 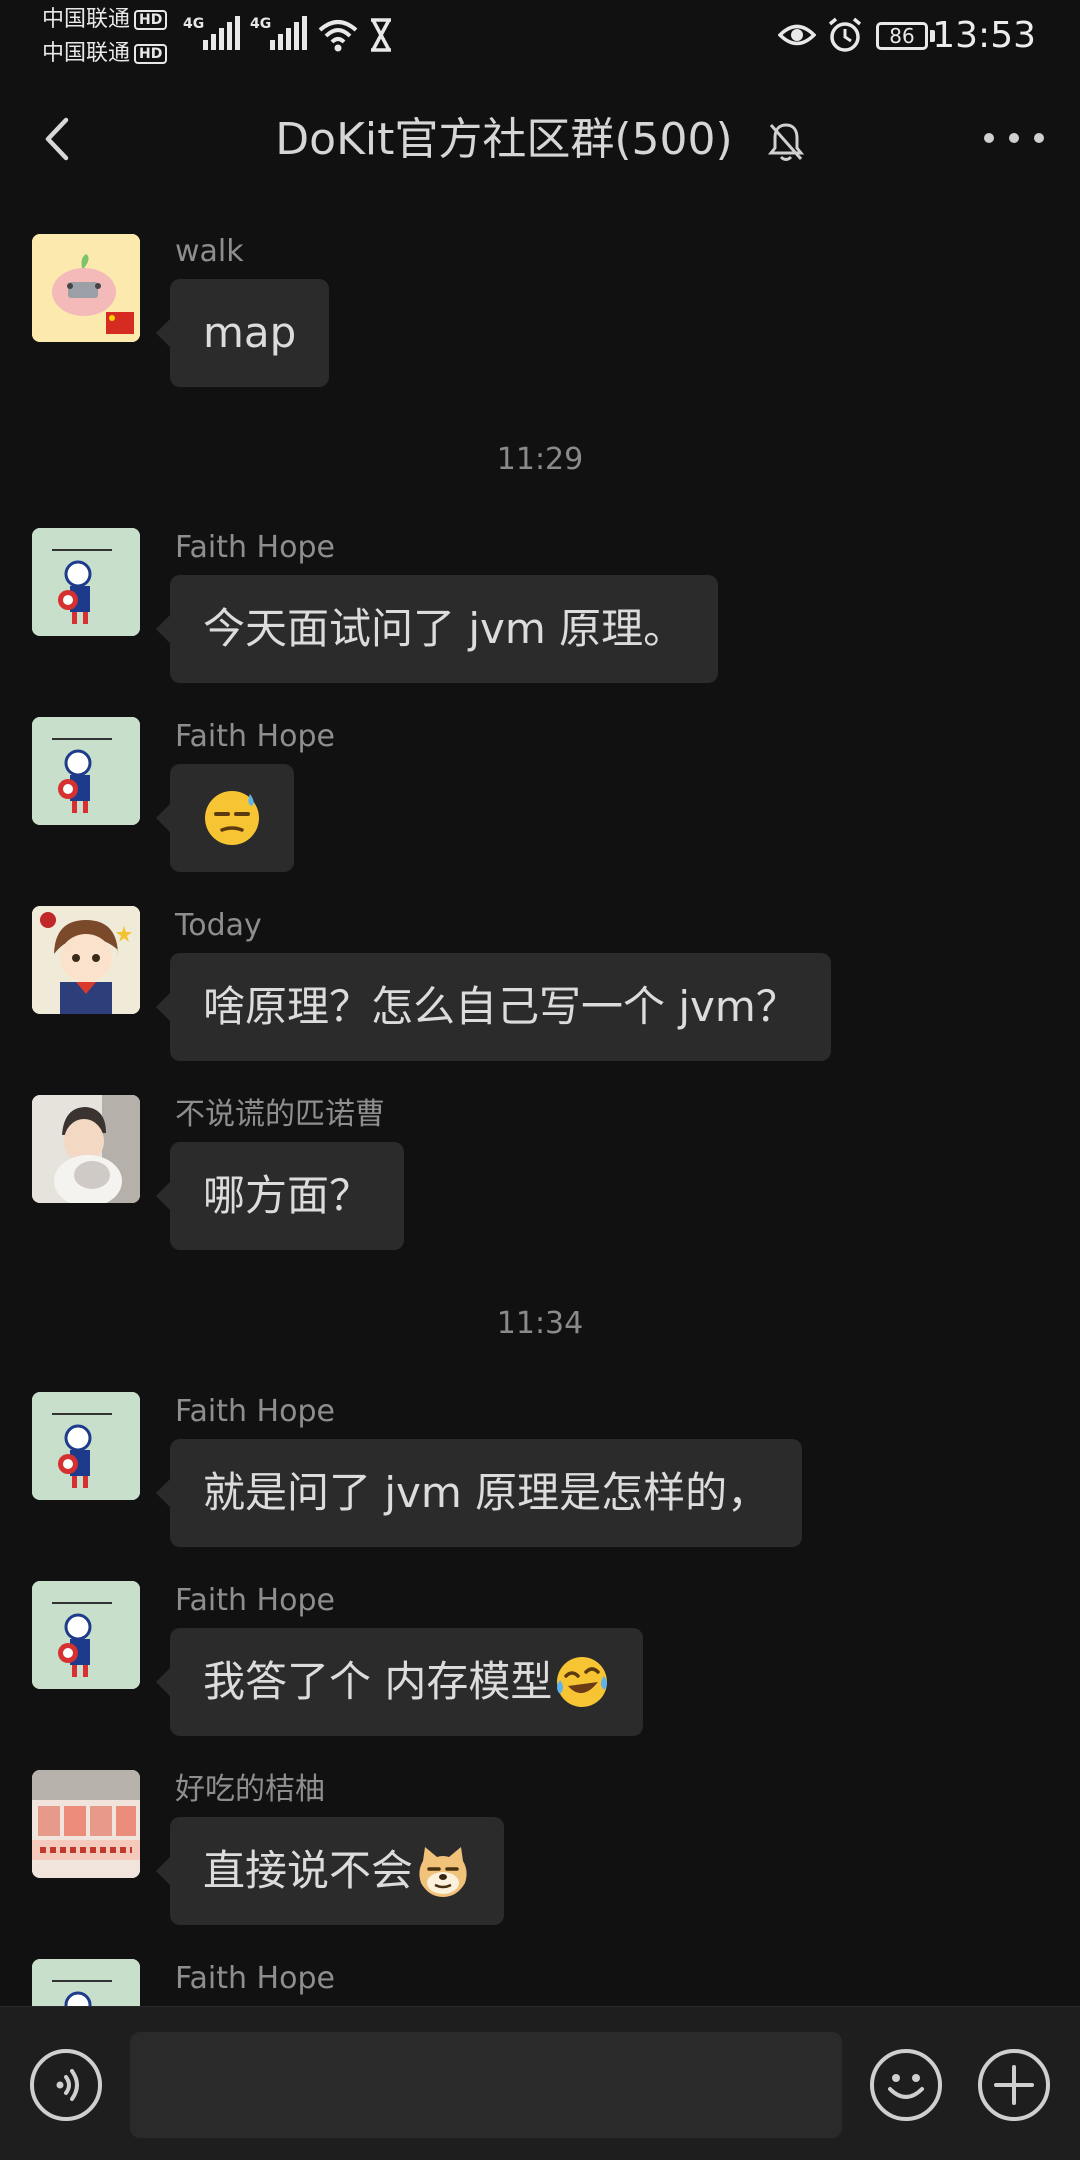 What do you see at coordinates (984, 35) in the screenshot?
I see `status-time: 13:53` at bounding box center [984, 35].